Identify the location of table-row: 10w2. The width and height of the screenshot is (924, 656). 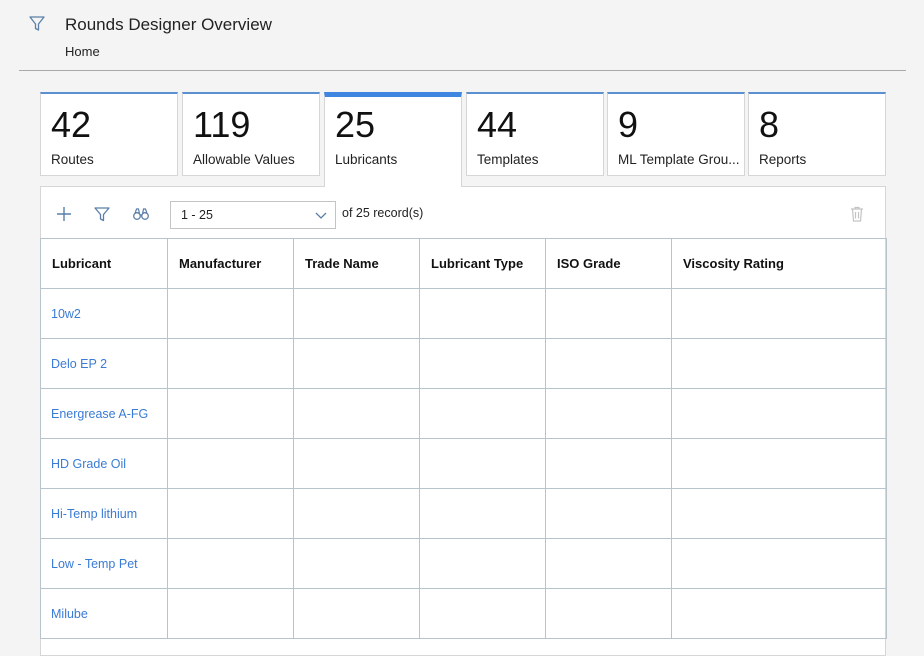
(463, 313).